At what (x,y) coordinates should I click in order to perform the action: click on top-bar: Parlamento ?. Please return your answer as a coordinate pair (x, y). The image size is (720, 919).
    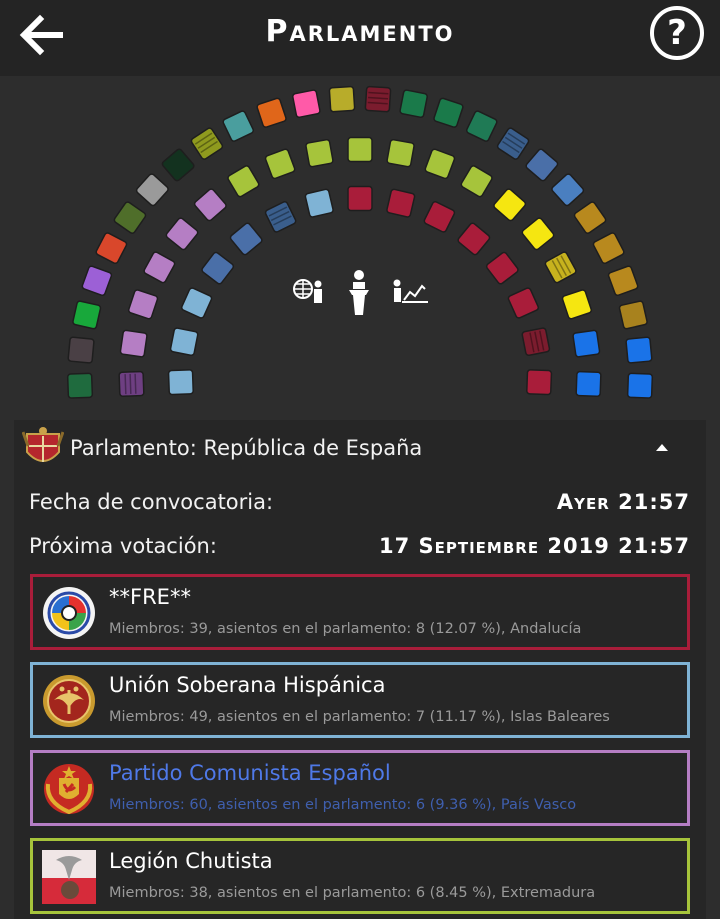
    Looking at the image, I should click on (360, 38).